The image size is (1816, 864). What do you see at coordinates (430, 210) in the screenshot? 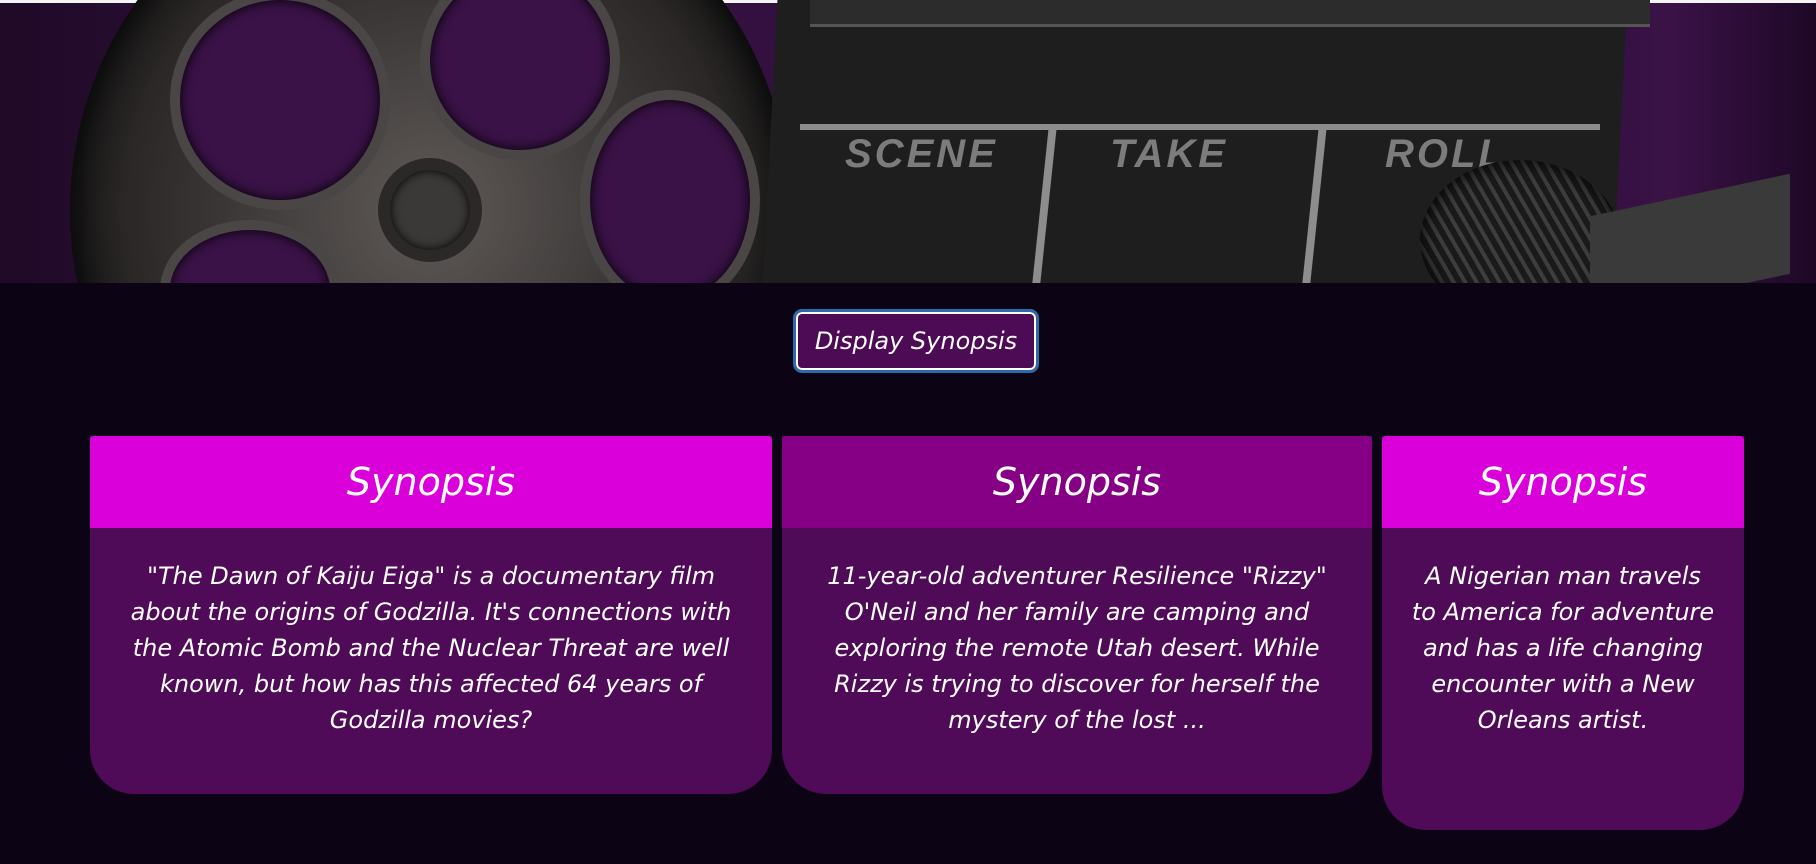
I see `reel-hub` at bounding box center [430, 210].